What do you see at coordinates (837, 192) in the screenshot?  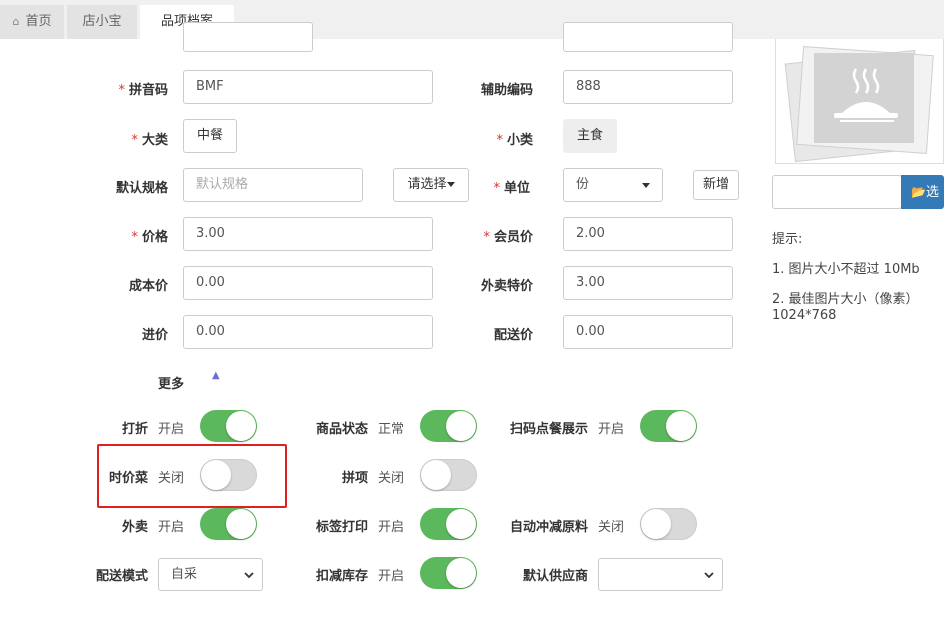 I see `image-path-input` at bounding box center [837, 192].